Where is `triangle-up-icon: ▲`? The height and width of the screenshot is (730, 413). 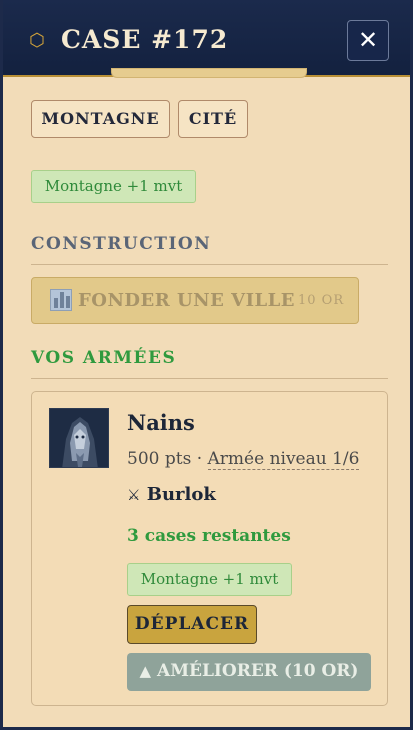
triangle-up-icon: ▲ is located at coordinates (145, 671).